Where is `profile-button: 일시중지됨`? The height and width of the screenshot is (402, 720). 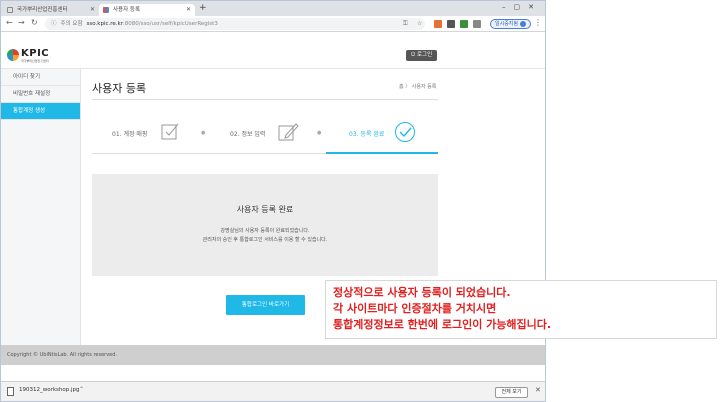
profile-button: 일시중지됨 is located at coordinates (511, 24).